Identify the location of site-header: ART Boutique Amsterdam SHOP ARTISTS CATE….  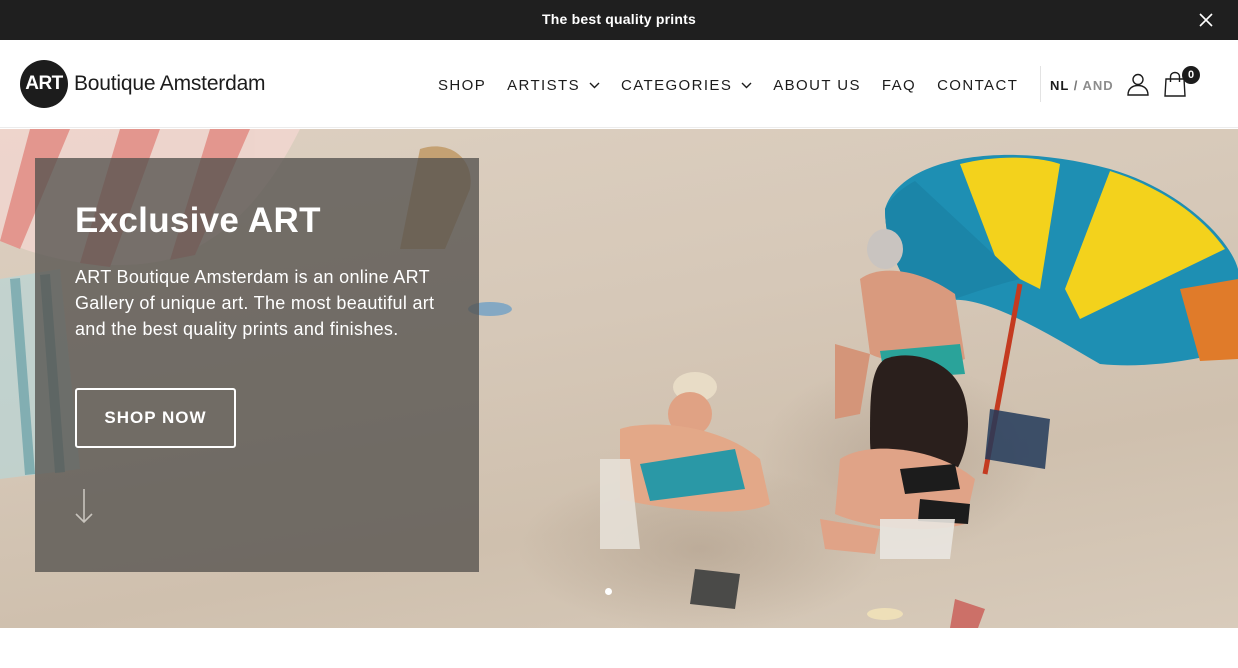
(619, 84).